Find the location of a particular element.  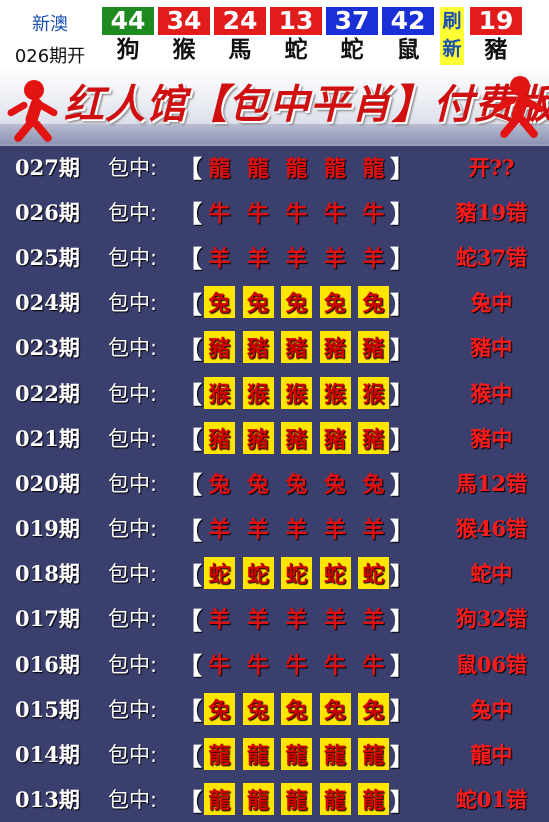

banner: 红人馆【包中平肖】付费版 is located at coordinates (274, 106).